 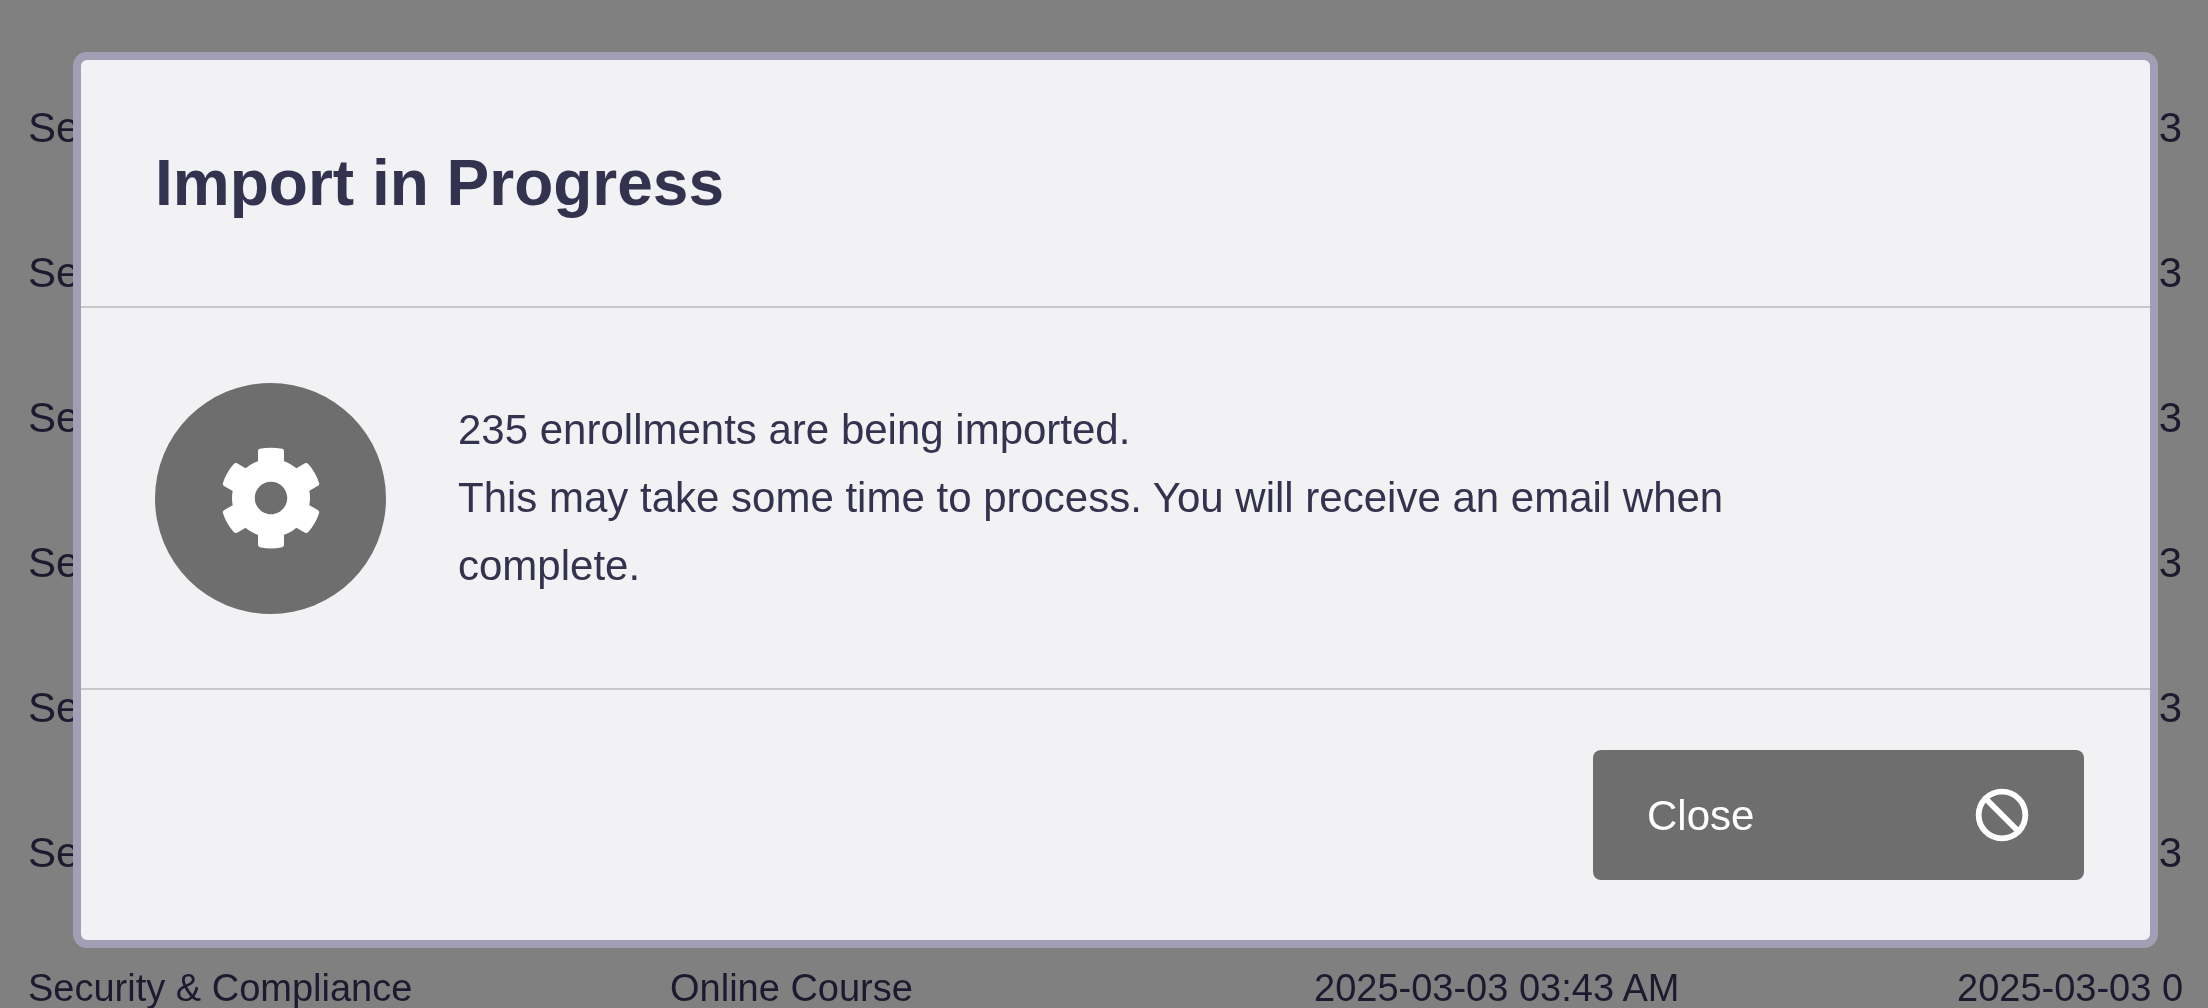 What do you see at coordinates (1091, 532) in the screenshot?
I see `message-text: This may take some time to process. You will receive an email when complete.` at bounding box center [1091, 532].